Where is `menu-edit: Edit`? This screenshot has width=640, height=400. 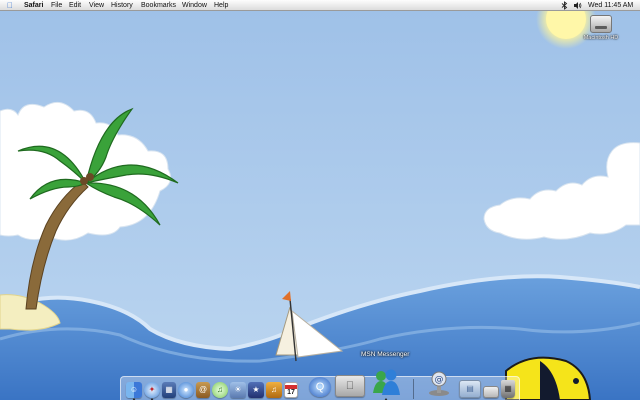 menu-edit: Edit is located at coordinates (75, 5).